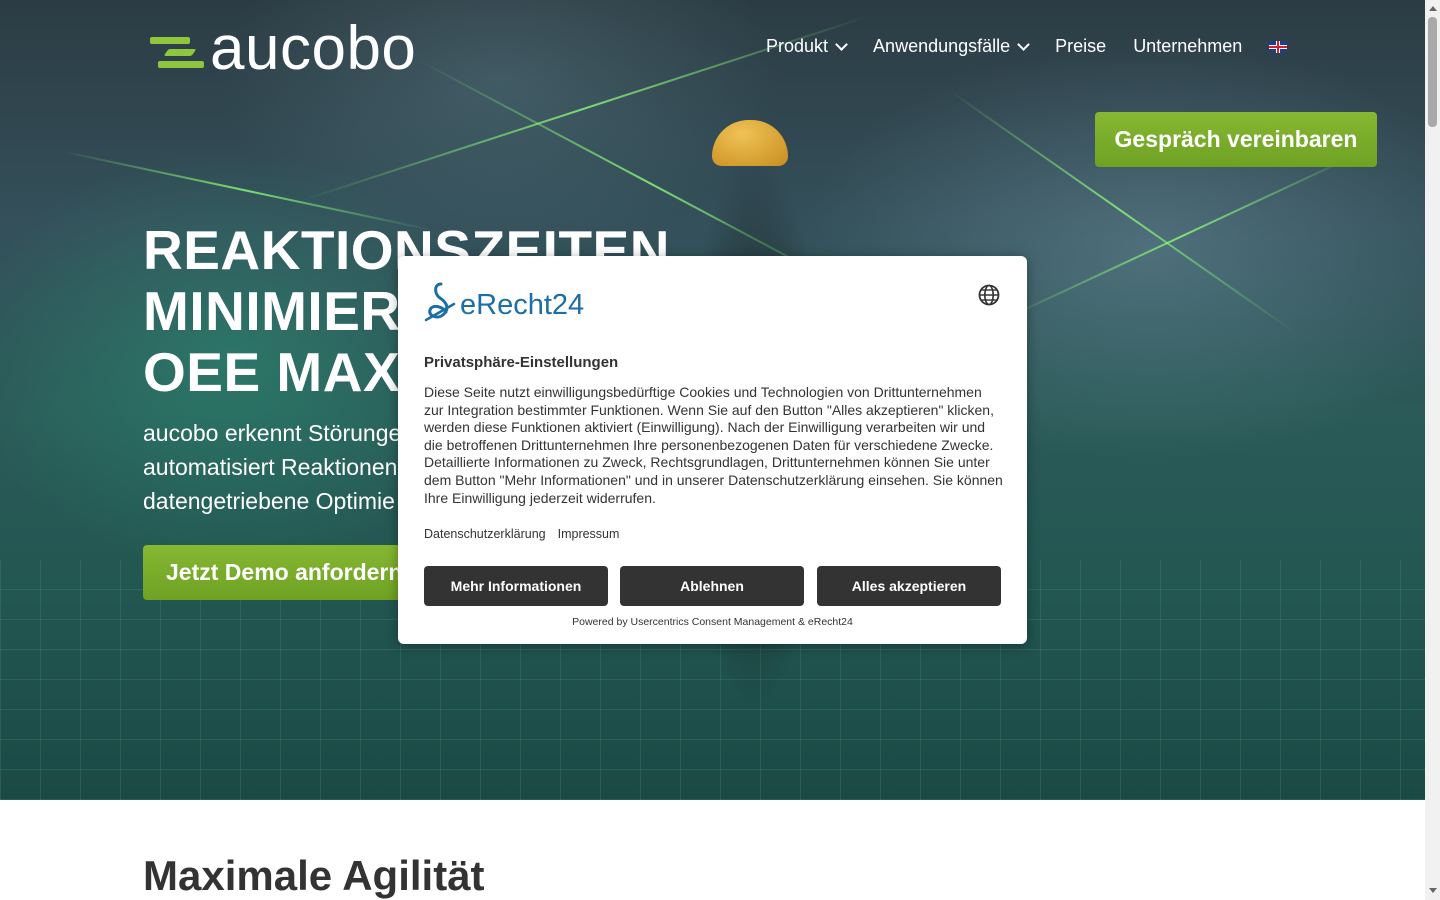 This screenshot has height=900, width=1440. I want to click on nav-label: Preise, so click(1081, 46).